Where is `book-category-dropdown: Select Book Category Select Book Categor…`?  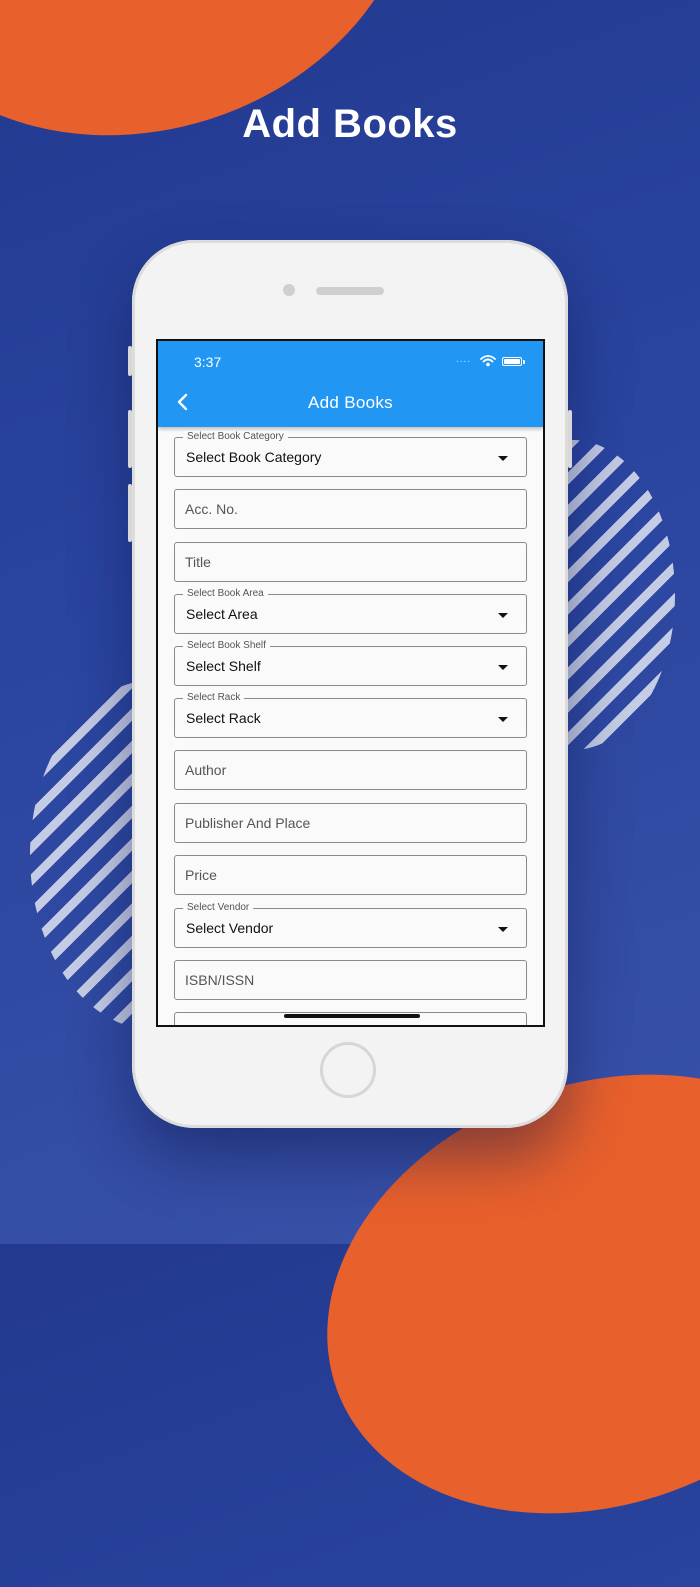 book-category-dropdown: Select Book Category Select Book Categor… is located at coordinates (350, 454).